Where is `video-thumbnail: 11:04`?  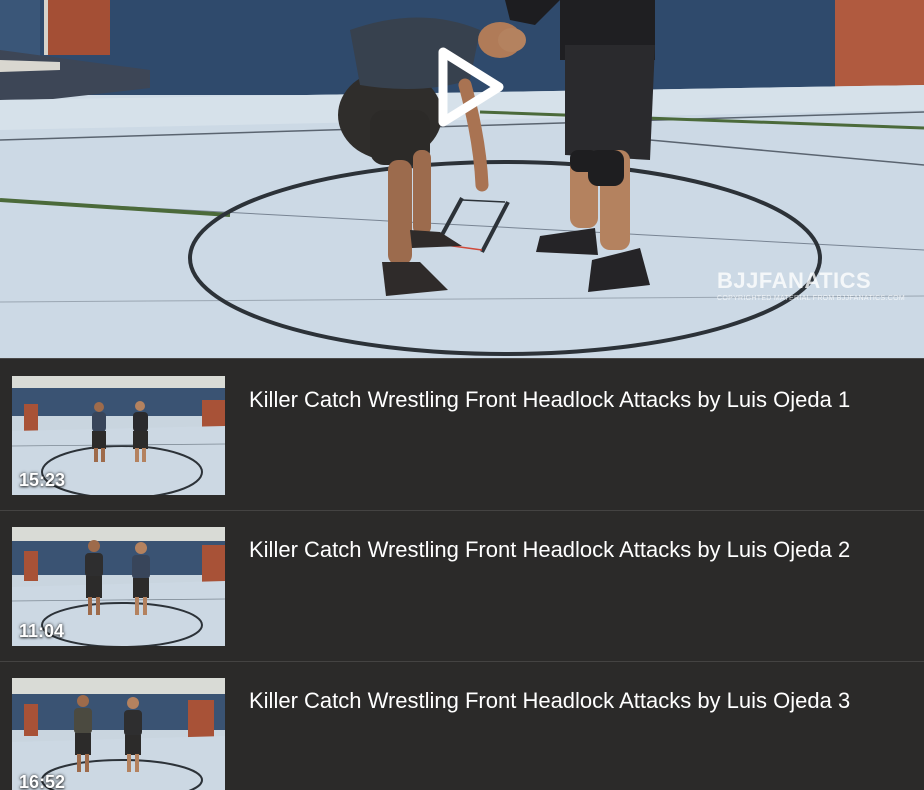
video-thumbnail: 11:04 is located at coordinates (118, 586).